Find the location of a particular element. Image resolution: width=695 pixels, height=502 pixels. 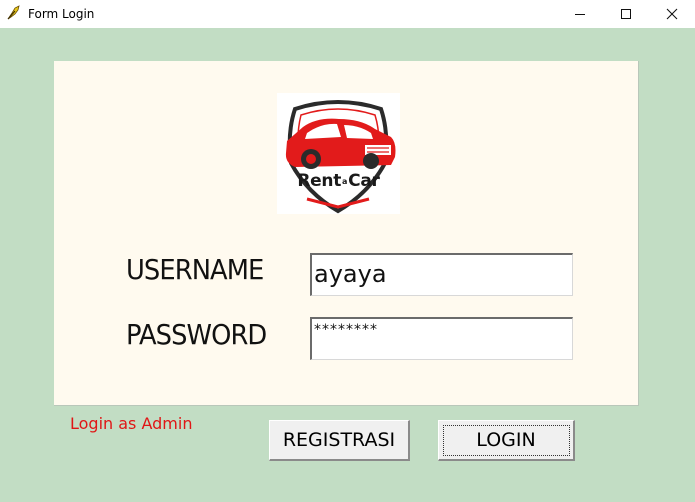

minimize-icon is located at coordinates (580, 14).